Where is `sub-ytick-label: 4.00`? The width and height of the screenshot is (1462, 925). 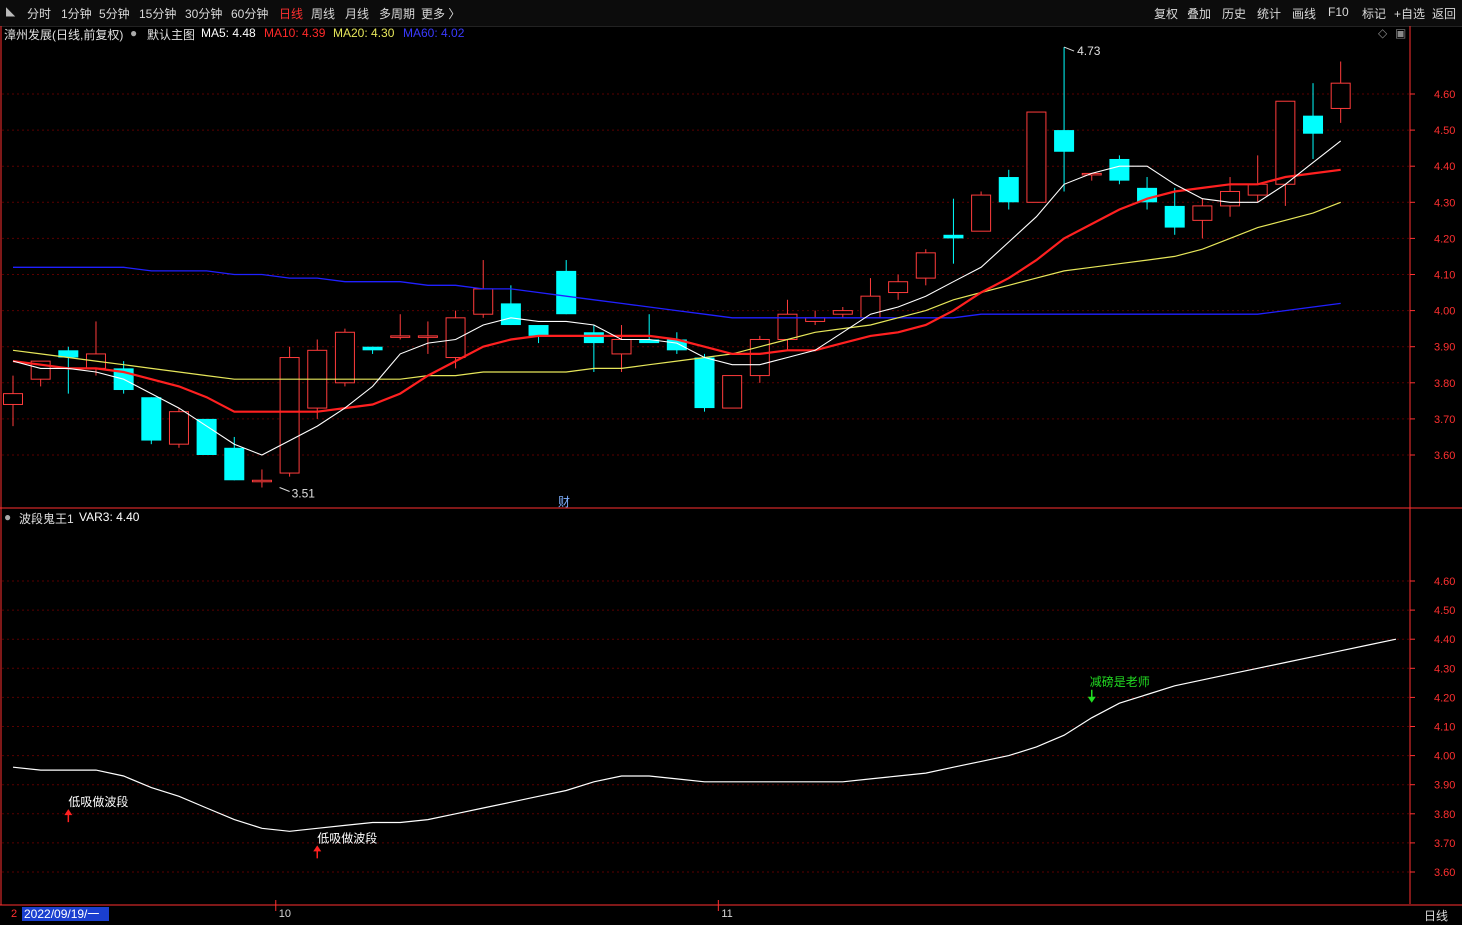
sub-ytick-label: 4.00 is located at coordinates (1444, 757).